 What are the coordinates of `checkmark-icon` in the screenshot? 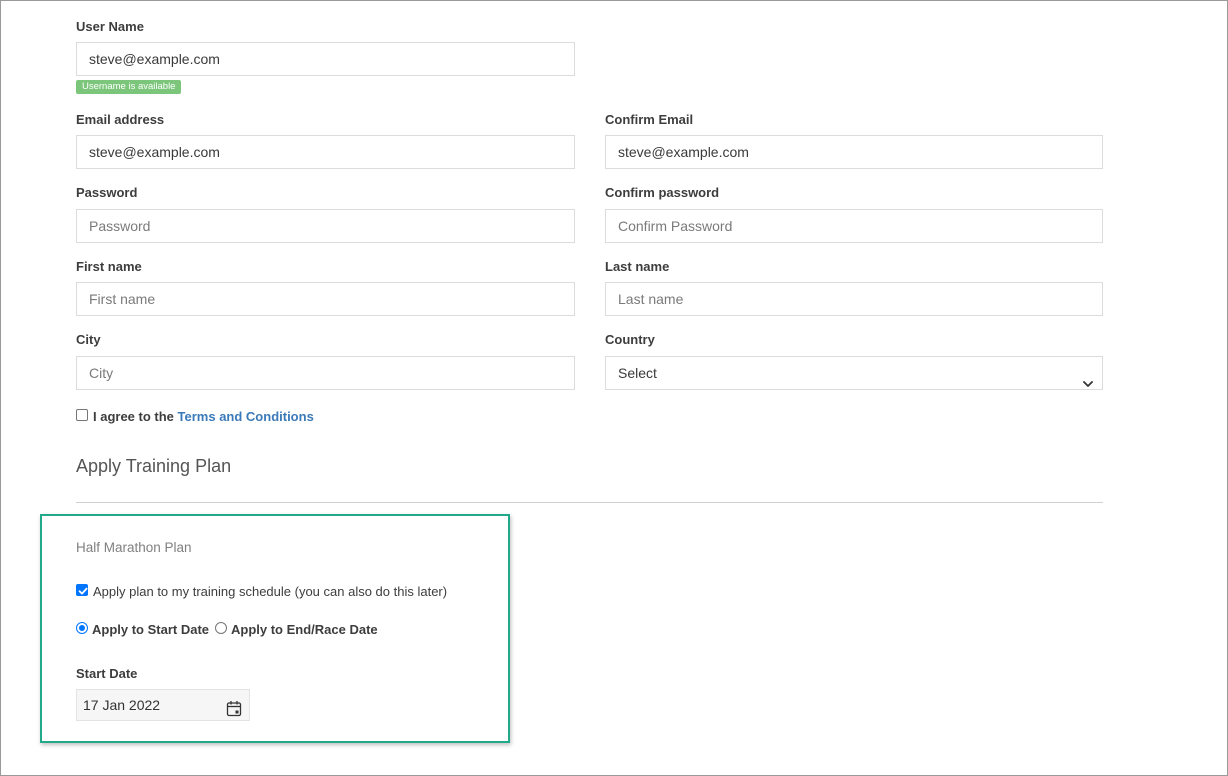 It's located at (83, 591).